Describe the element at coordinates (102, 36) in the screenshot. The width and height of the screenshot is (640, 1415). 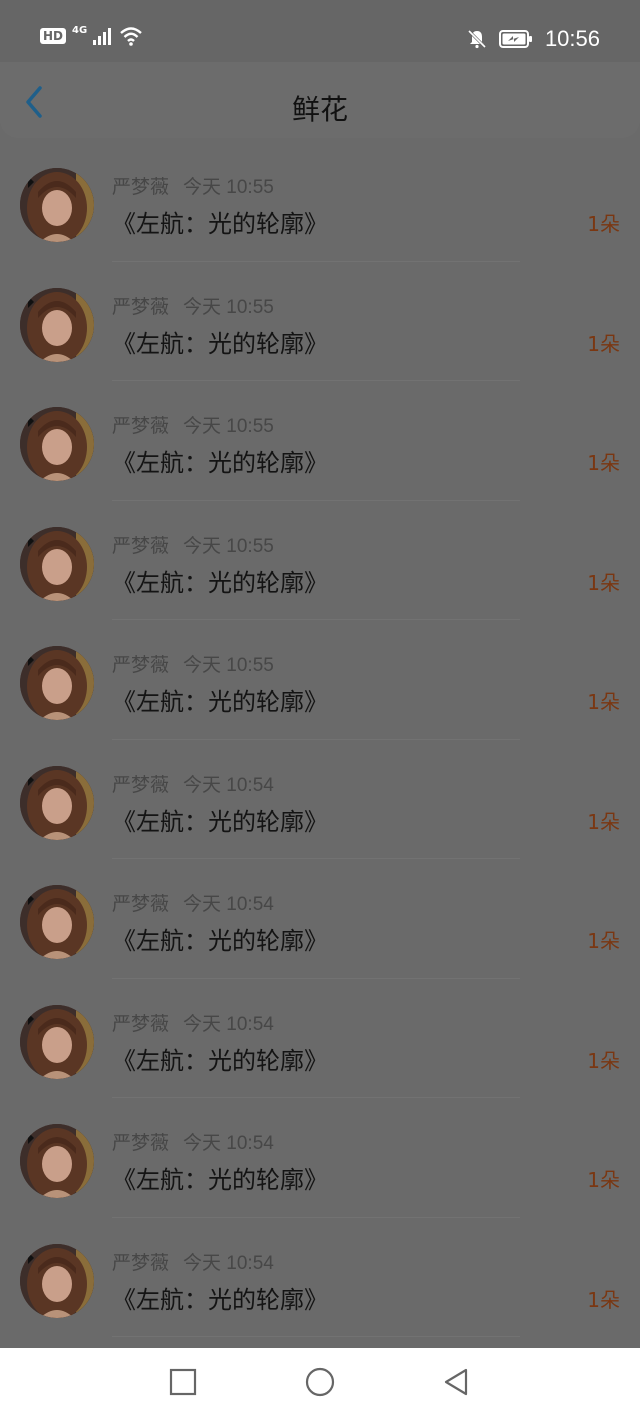
I see `signal-icon` at that location.